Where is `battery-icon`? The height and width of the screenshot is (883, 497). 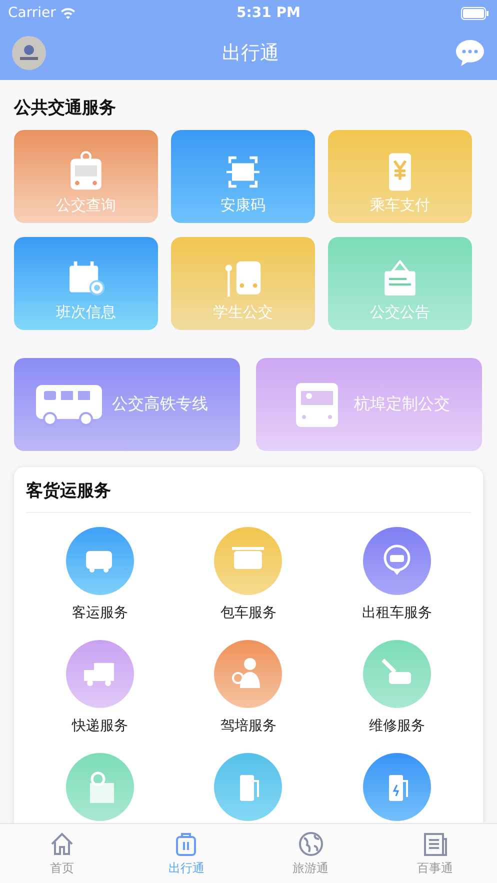
battery-icon is located at coordinates (475, 13).